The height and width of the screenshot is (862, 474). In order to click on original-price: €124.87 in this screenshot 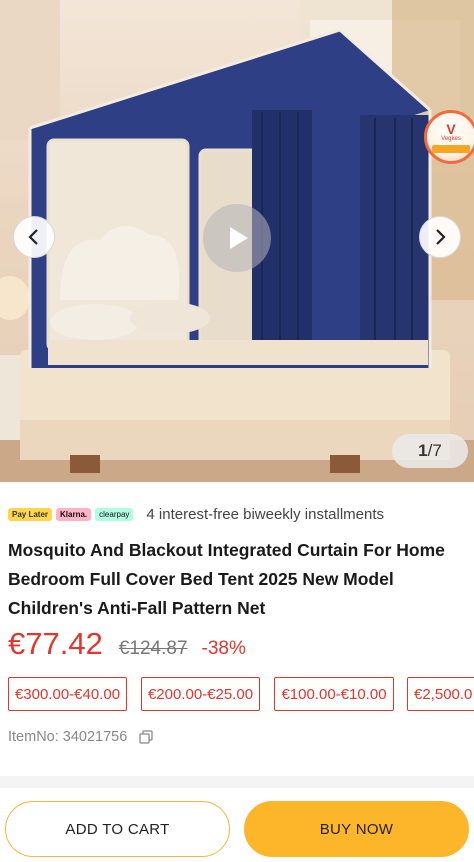, I will do `click(153, 648)`.